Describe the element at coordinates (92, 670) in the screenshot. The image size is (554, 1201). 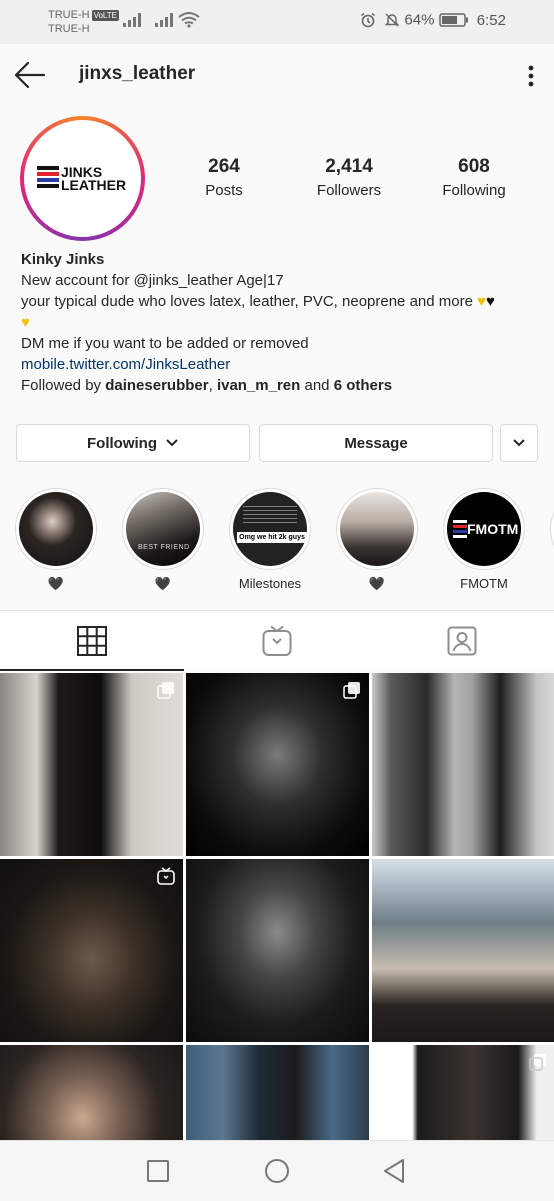
I see `active-tab-indicator` at that location.